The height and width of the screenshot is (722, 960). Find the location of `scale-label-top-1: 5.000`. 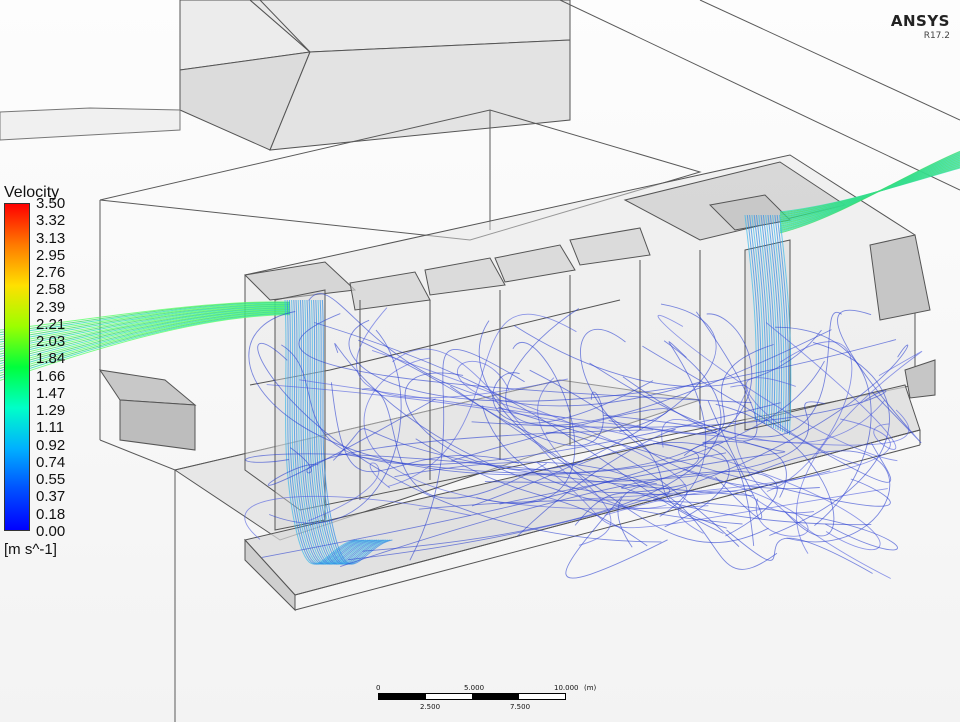

scale-label-top-1: 5.000 is located at coordinates (474, 688).